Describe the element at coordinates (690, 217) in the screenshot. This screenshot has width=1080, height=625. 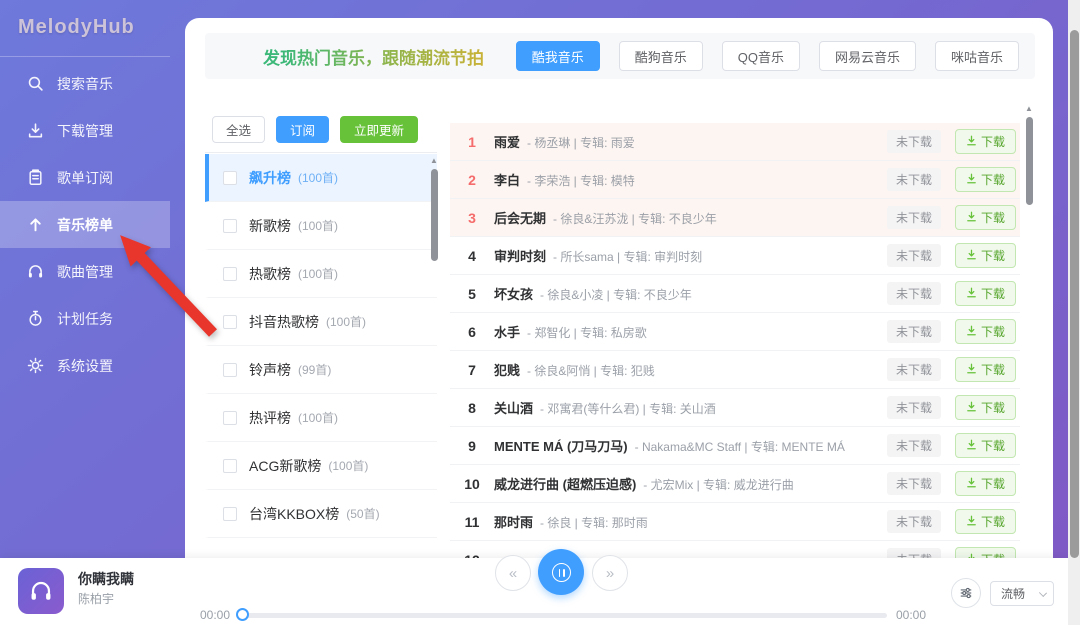
I see `song-info: 后会无期 - 徐良&汪苏泷 | 专辑: 不良少年` at that location.